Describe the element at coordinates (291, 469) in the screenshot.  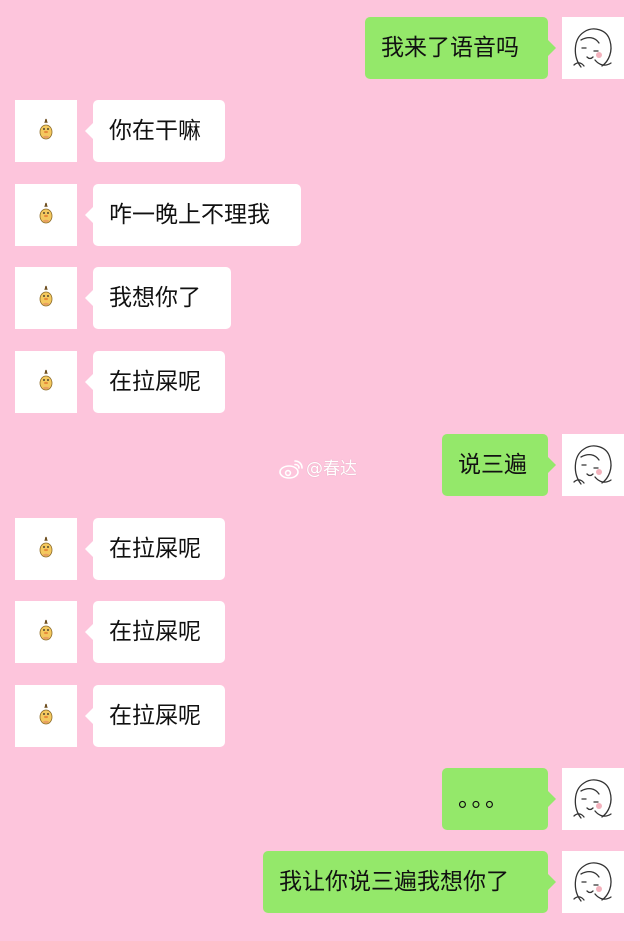
I see `weibo-logo-icon` at that location.